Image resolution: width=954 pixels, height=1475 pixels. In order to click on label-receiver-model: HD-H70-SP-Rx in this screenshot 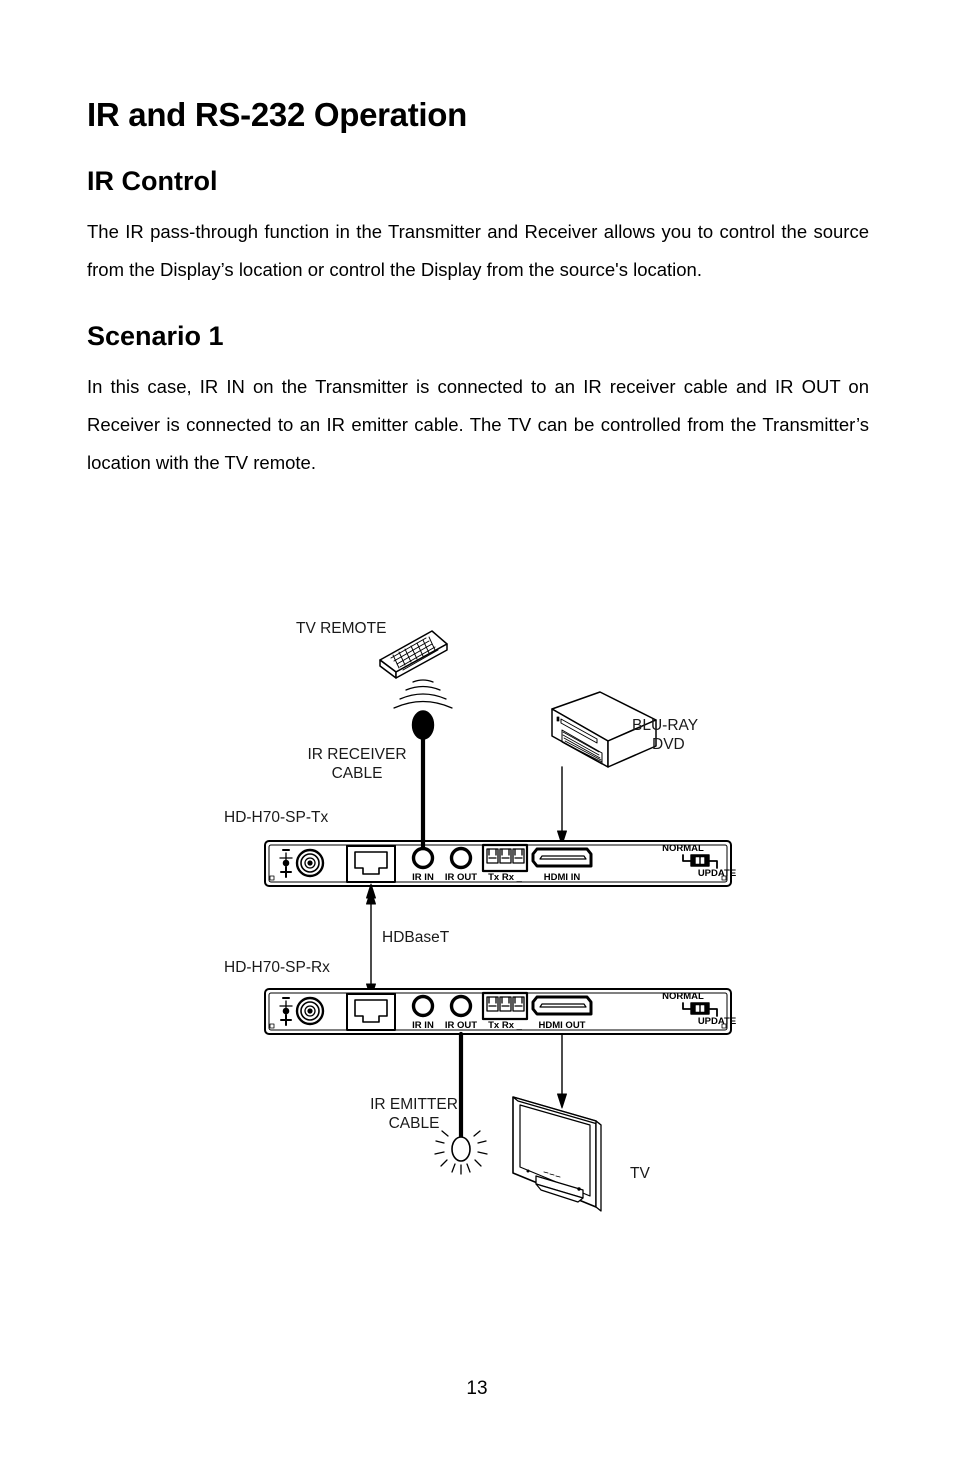, I will do `click(277, 967)`.